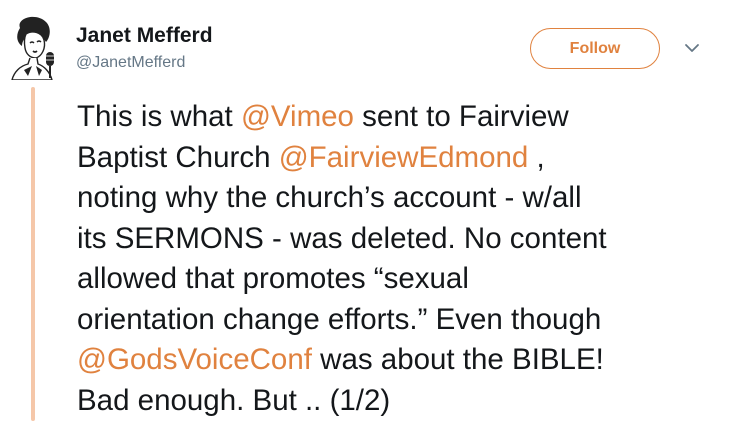 This screenshot has height=422, width=731. I want to click on tweet-line: @GodsVoiceConf was about the BIBLE!, so click(399, 360).